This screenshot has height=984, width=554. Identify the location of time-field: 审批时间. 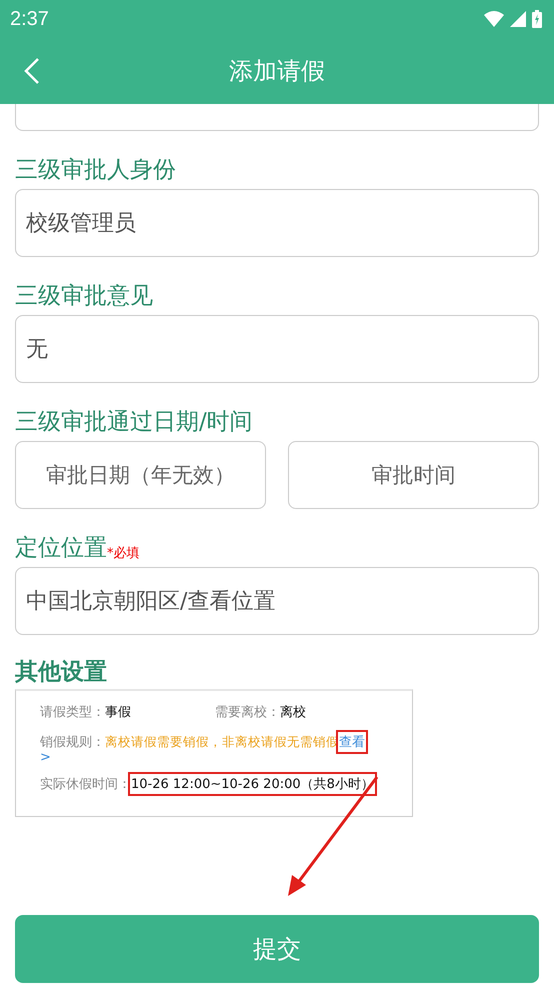
(413, 475).